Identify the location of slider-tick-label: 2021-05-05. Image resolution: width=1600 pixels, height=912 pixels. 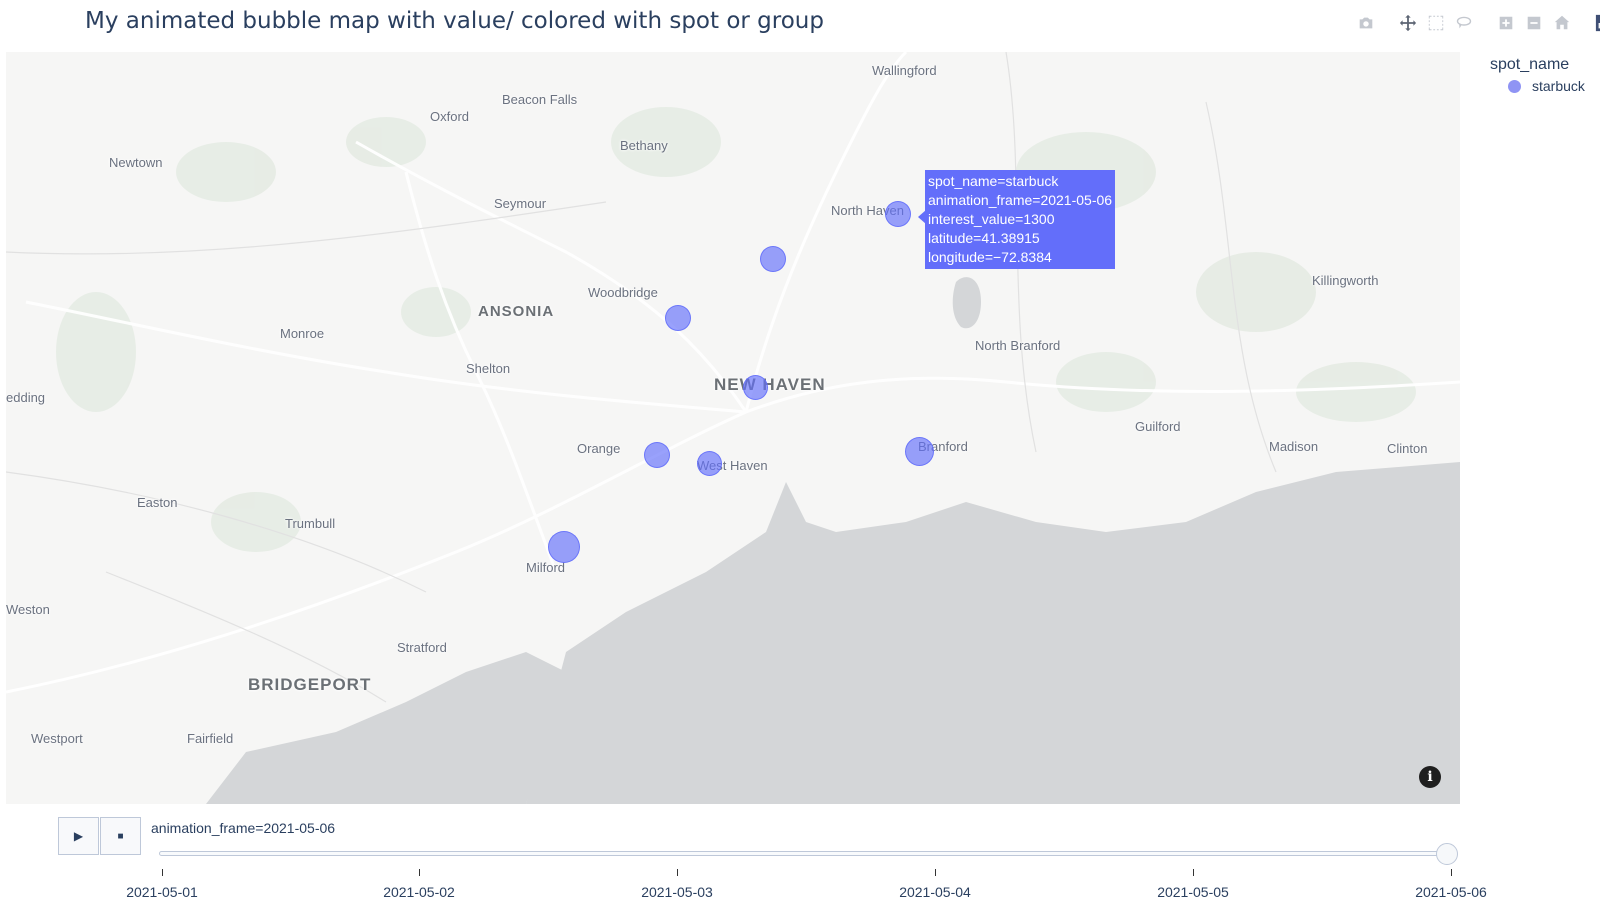
(1193, 892).